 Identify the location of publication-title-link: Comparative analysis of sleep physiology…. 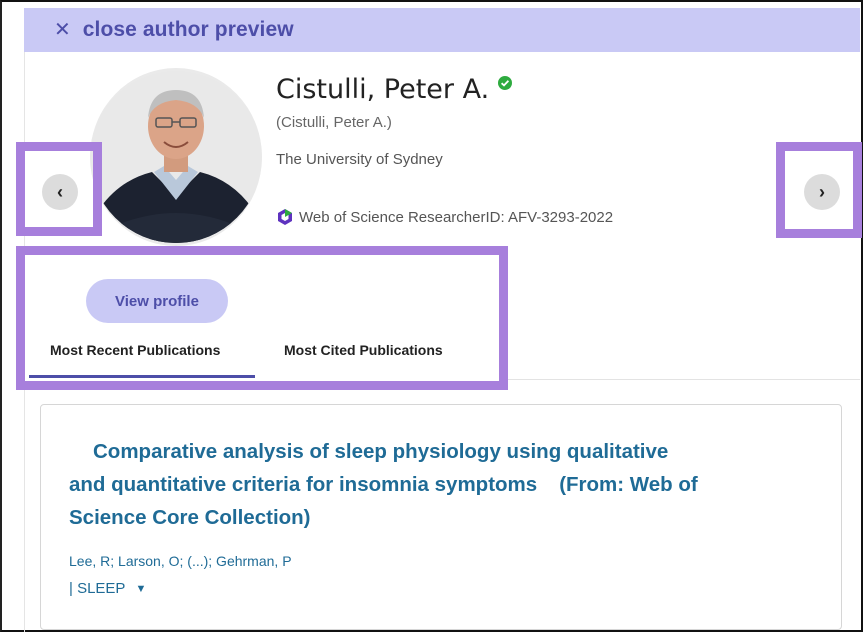
(389, 484).